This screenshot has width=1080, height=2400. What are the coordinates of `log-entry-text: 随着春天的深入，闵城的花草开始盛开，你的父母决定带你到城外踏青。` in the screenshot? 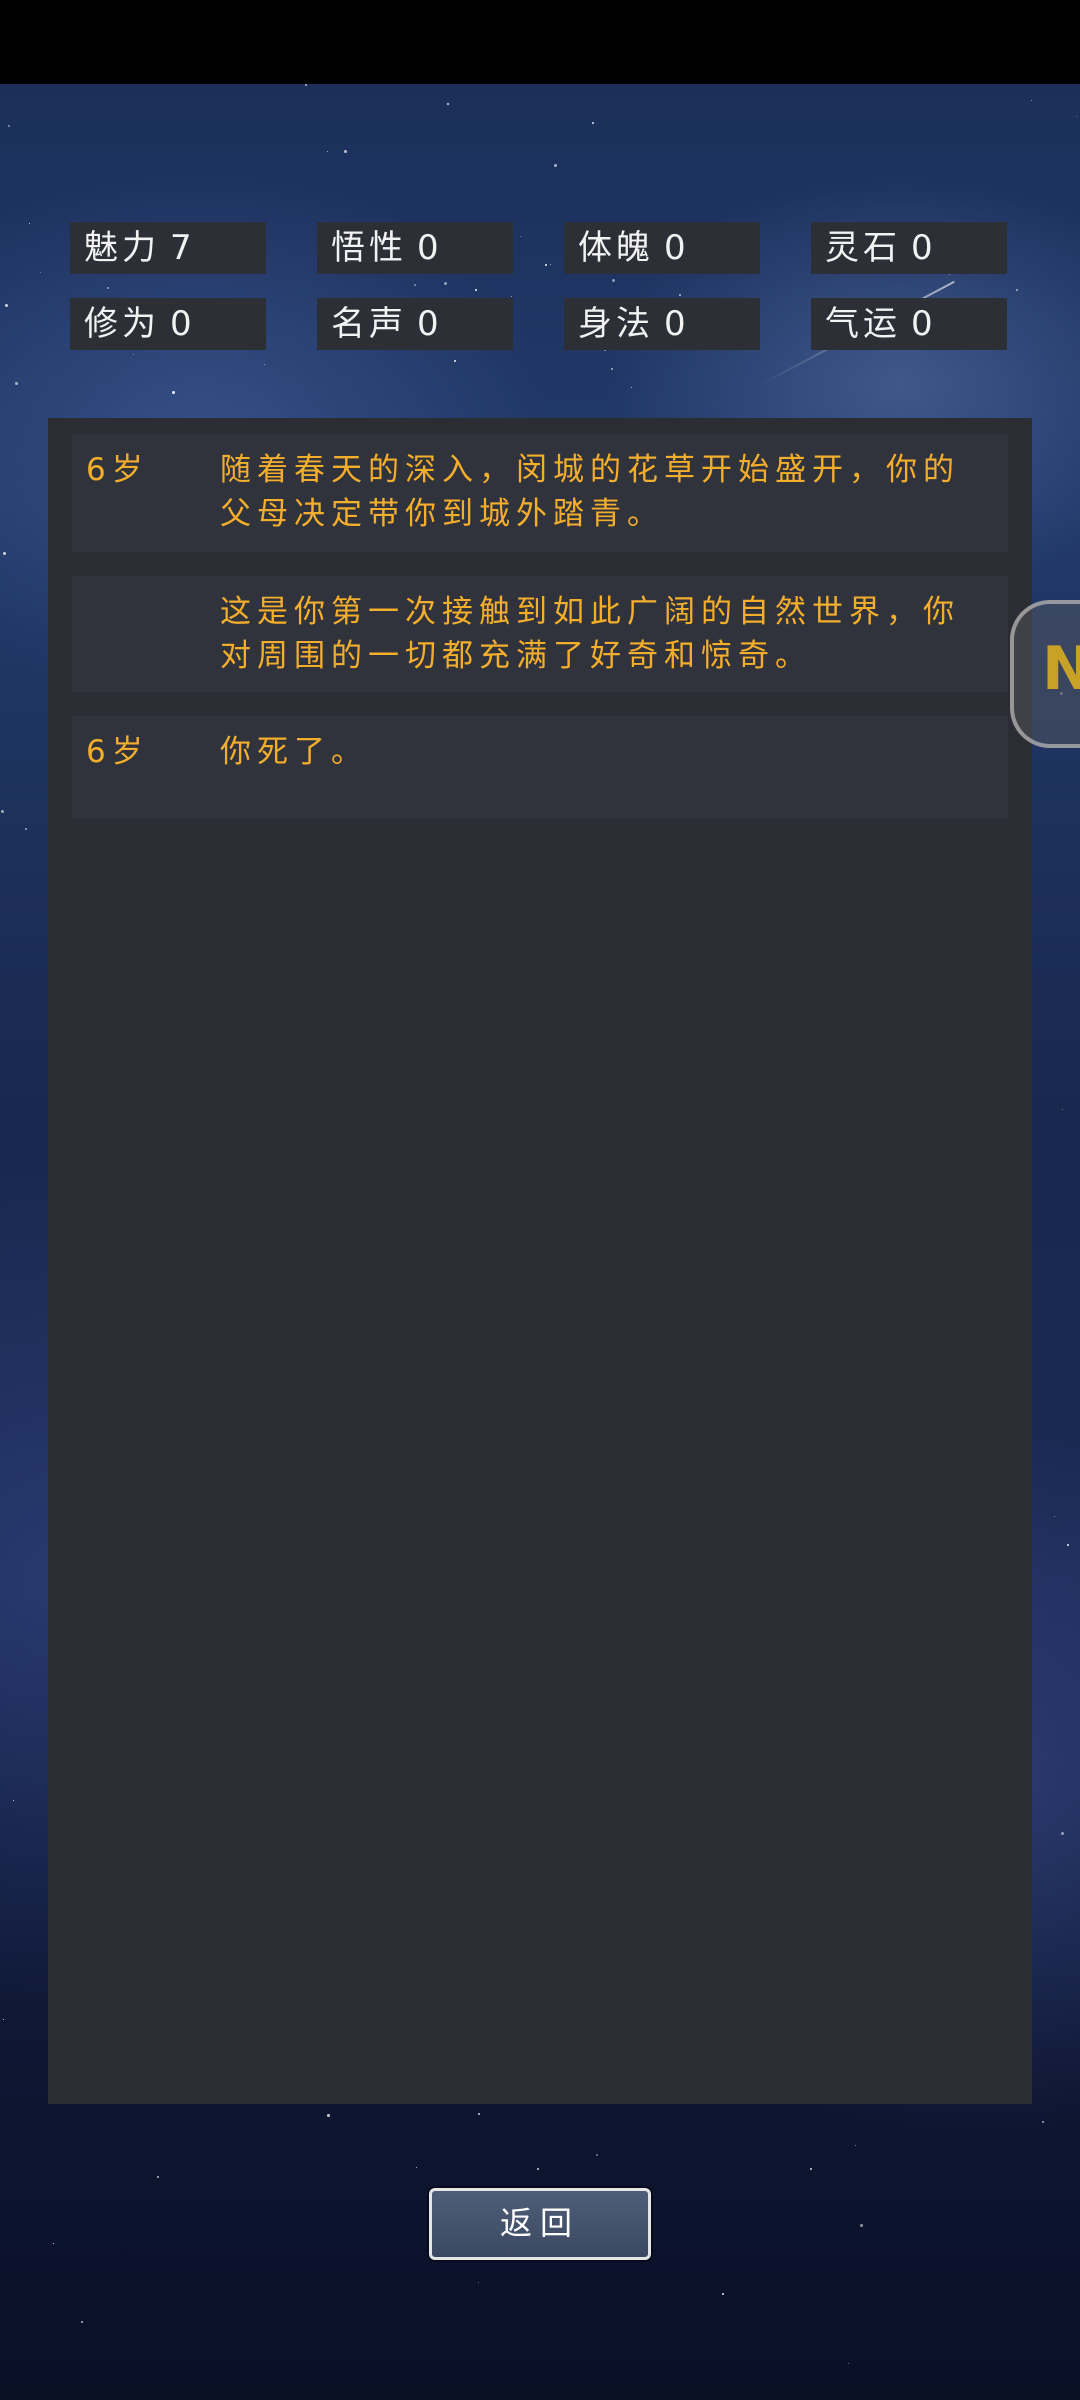 It's located at (590, 492).